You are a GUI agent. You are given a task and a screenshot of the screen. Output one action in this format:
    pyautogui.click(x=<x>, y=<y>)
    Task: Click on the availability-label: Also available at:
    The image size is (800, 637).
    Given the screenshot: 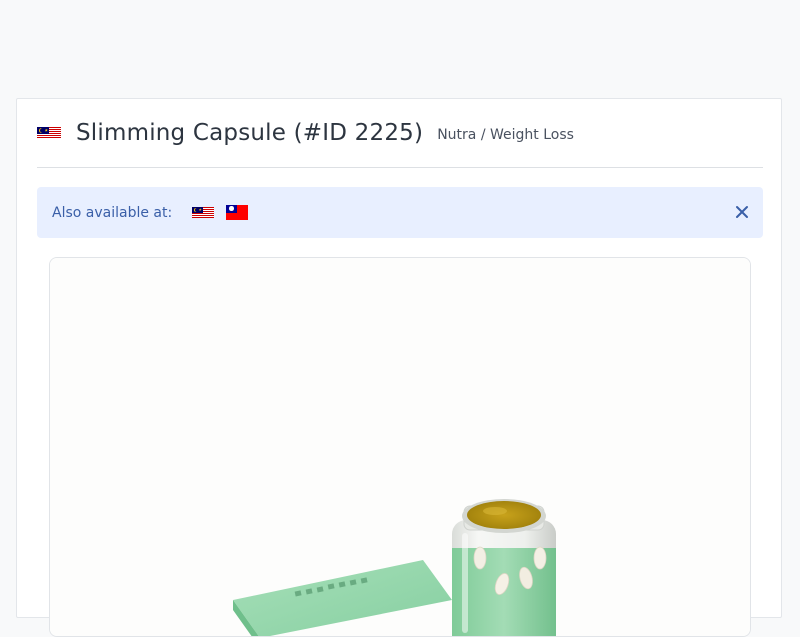 What is the action you would take?
    pyautogui.click(x=112, y=212)
    